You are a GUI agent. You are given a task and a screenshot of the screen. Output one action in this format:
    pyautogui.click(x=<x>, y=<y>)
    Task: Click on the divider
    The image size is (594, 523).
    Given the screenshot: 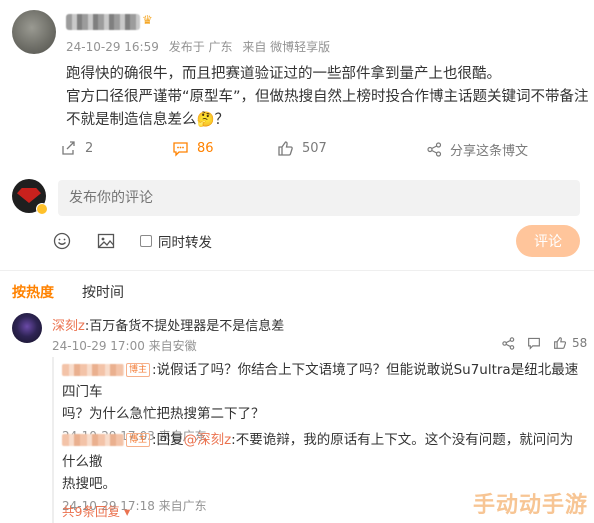 What is the action you would take?
    pyautogui.click(x=297, y=270)
    